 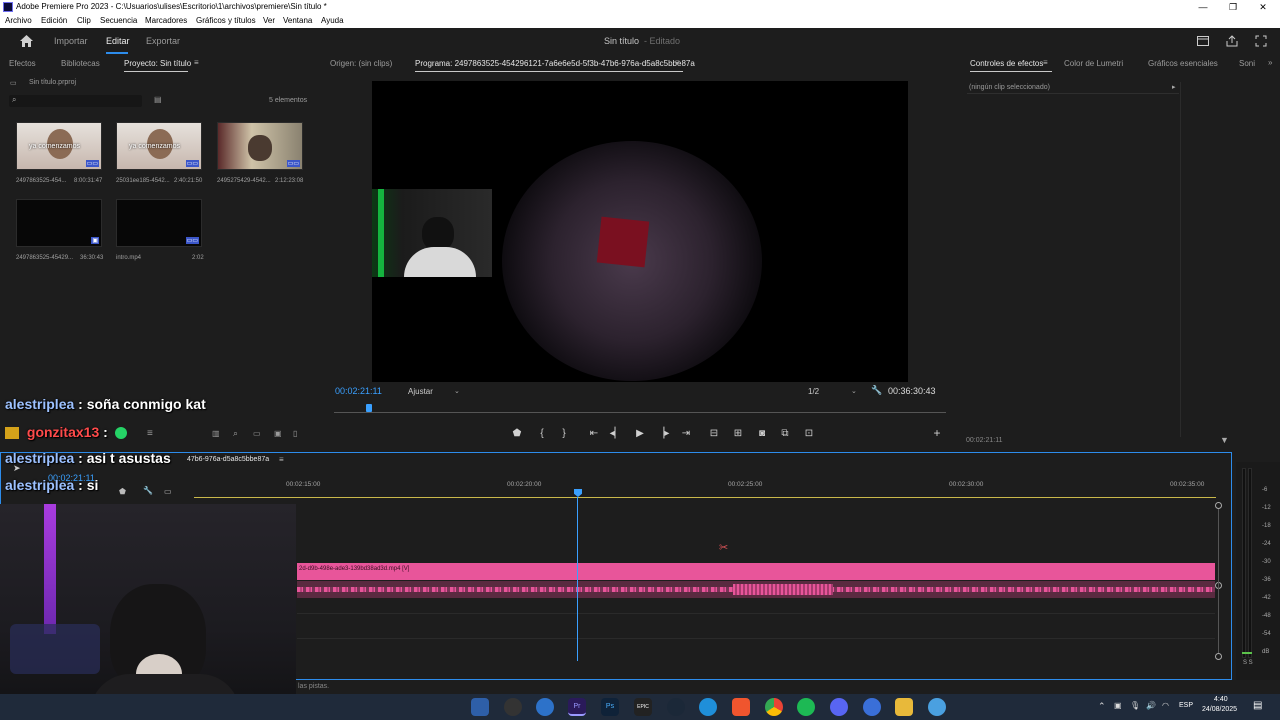 What do you see at coordinates (1045, 62) in the screenshot?
I see `effects-menu-icon: ≡` at bounding box center [1045, 62].